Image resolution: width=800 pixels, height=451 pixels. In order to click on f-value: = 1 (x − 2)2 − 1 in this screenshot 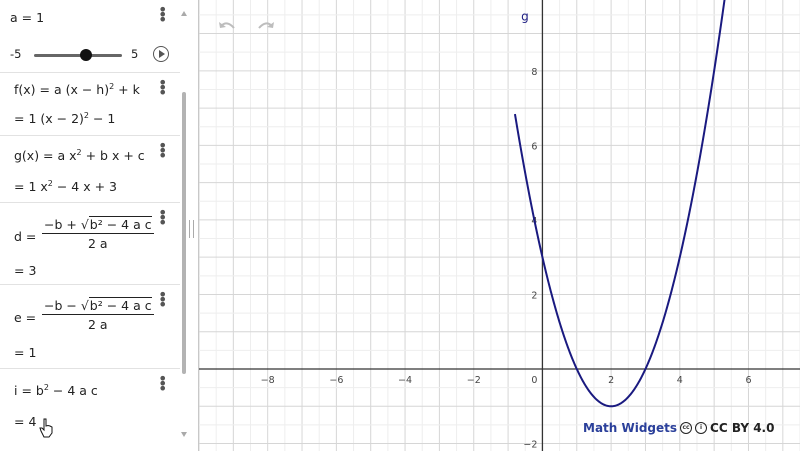, I will do `click(65, 119)`.